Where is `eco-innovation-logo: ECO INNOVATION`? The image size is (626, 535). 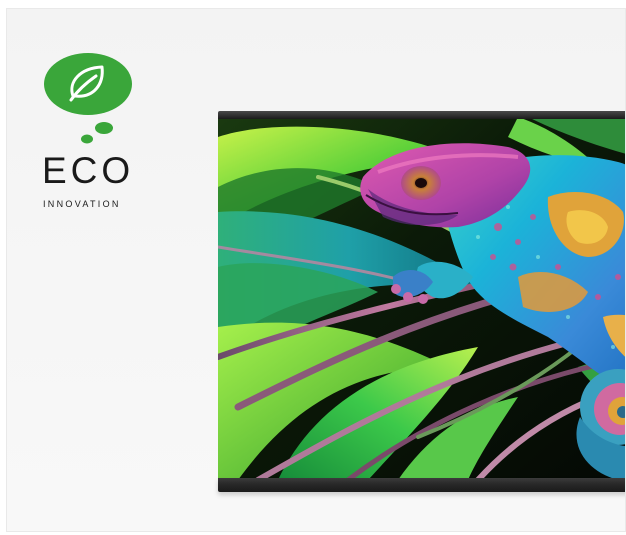
eco-innovation-logo: ECO INNOVATION is located at coordinates (97, 137).